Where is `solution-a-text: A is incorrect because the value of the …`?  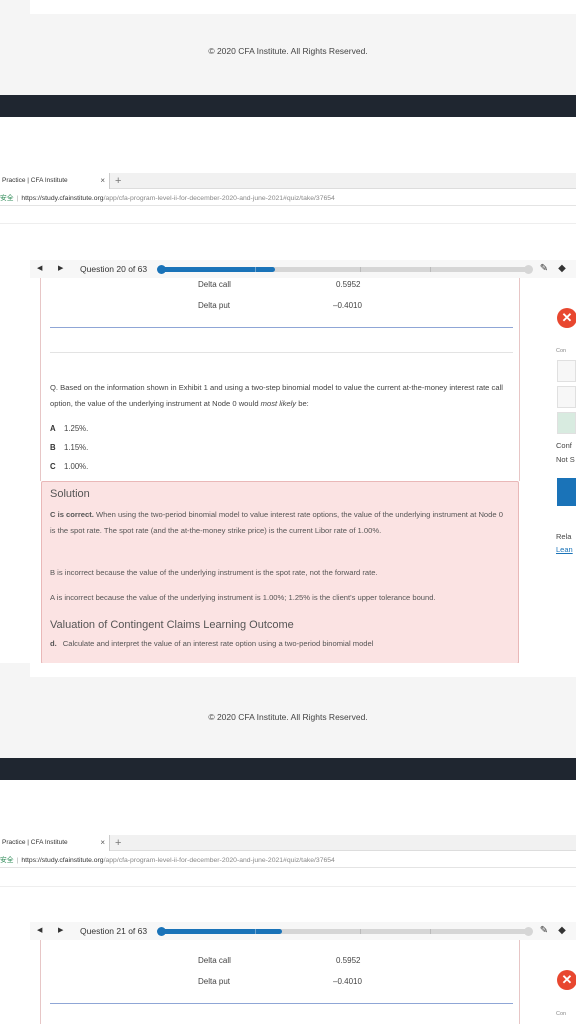 solution-a-text: A is incorrect because the value of the … is located at coordinates (243, 597).